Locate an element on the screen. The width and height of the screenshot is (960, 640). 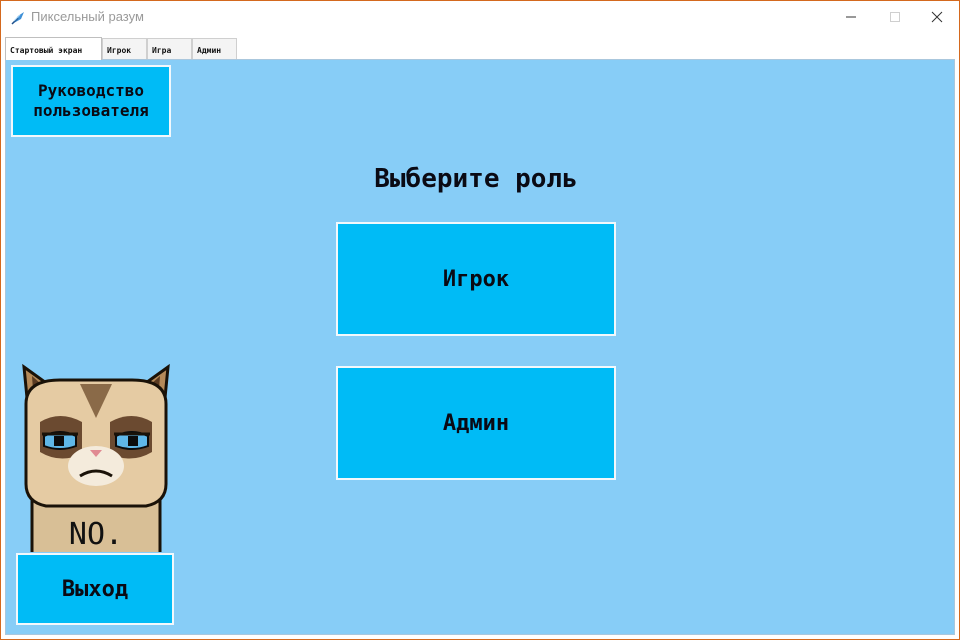
minimize-button is located at coordinates (851, 17).